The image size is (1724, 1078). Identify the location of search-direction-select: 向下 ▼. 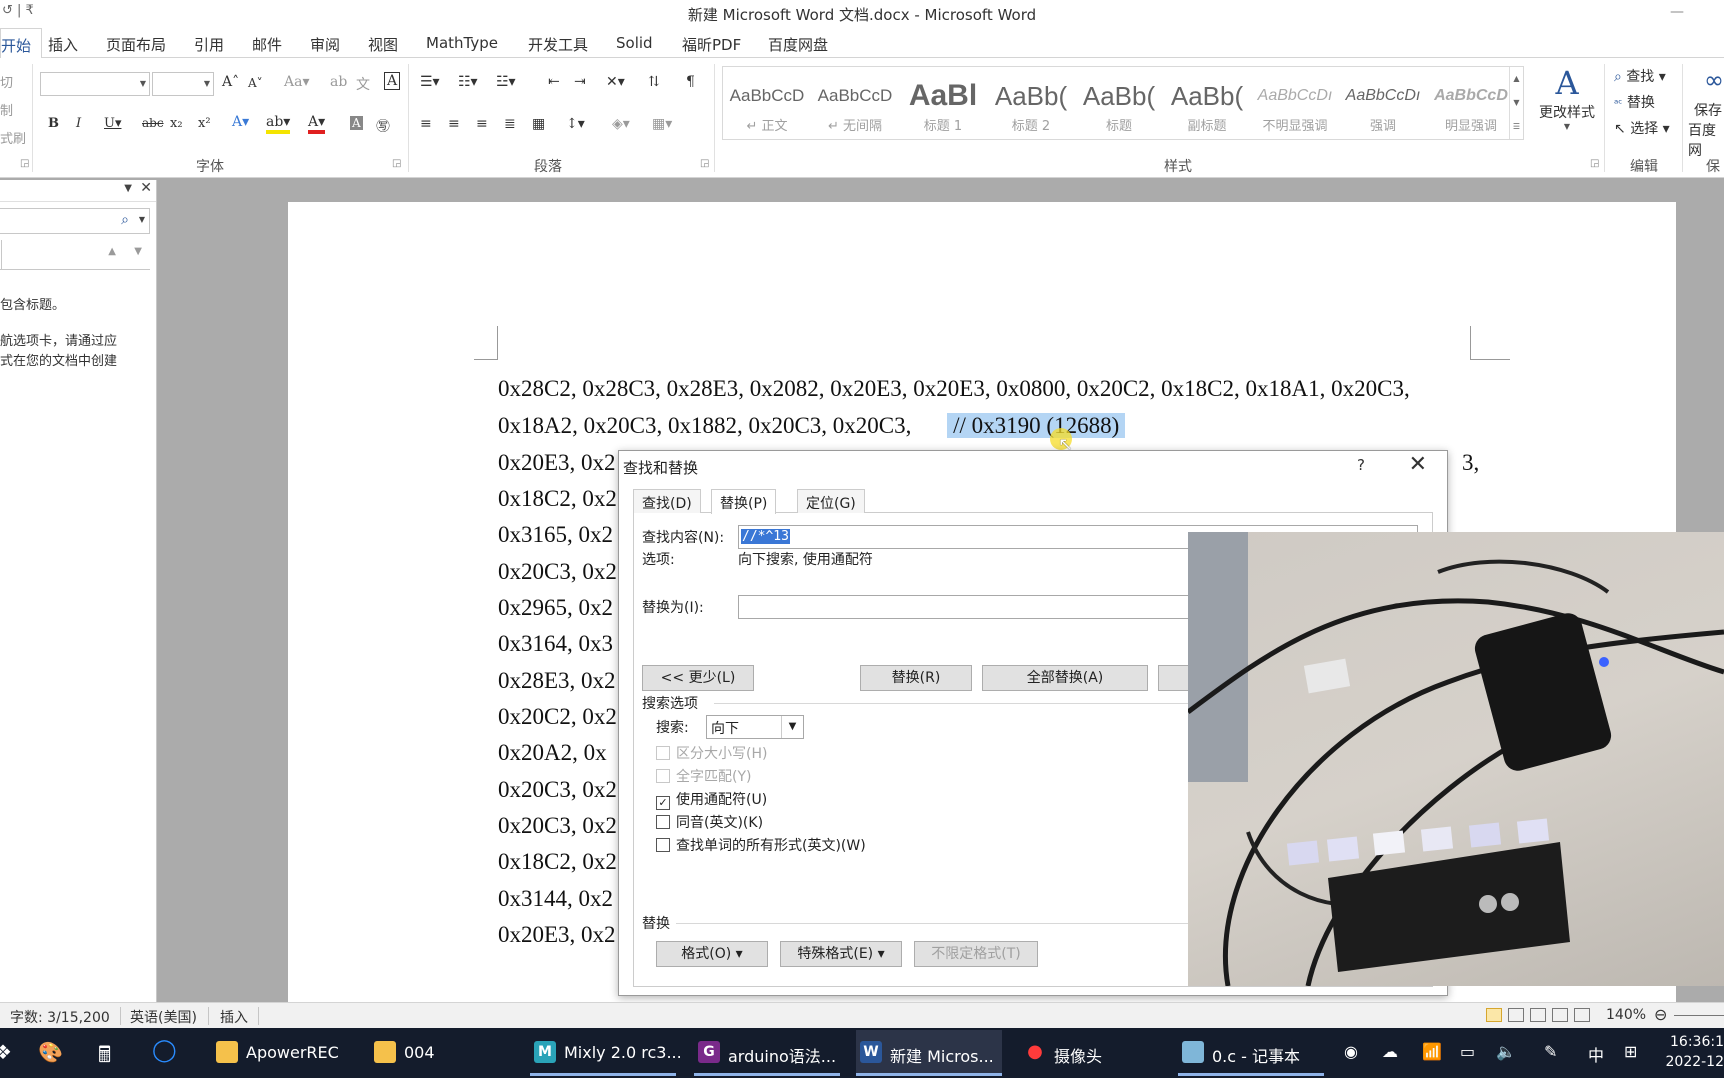
(755, 727).